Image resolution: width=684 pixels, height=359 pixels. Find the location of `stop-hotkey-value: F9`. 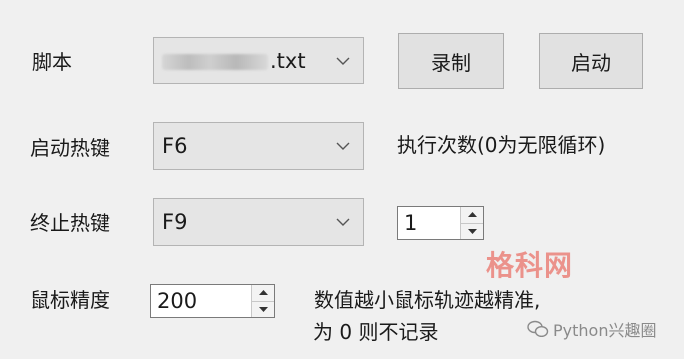

stop-hotkey-value: F9 is located at coordinates (175, 222).